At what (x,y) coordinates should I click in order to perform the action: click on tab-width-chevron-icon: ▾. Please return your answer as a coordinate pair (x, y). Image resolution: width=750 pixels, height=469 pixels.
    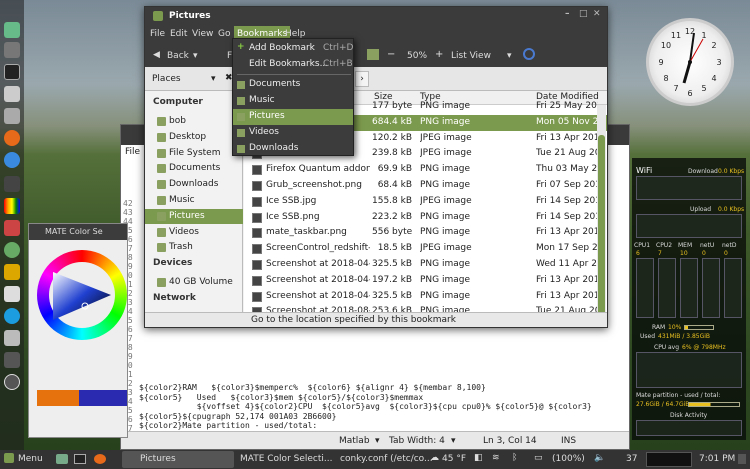
    Looking at the image, I should click on (453, 441).